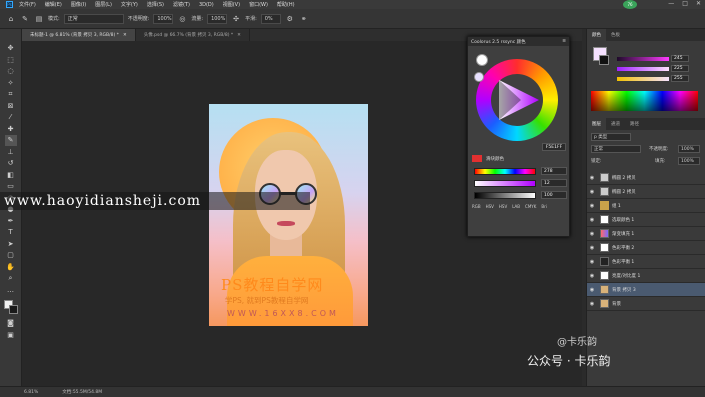 The width and height of the screenshot is (705, 397). I want to click on red-swatch, so click(477, 158).